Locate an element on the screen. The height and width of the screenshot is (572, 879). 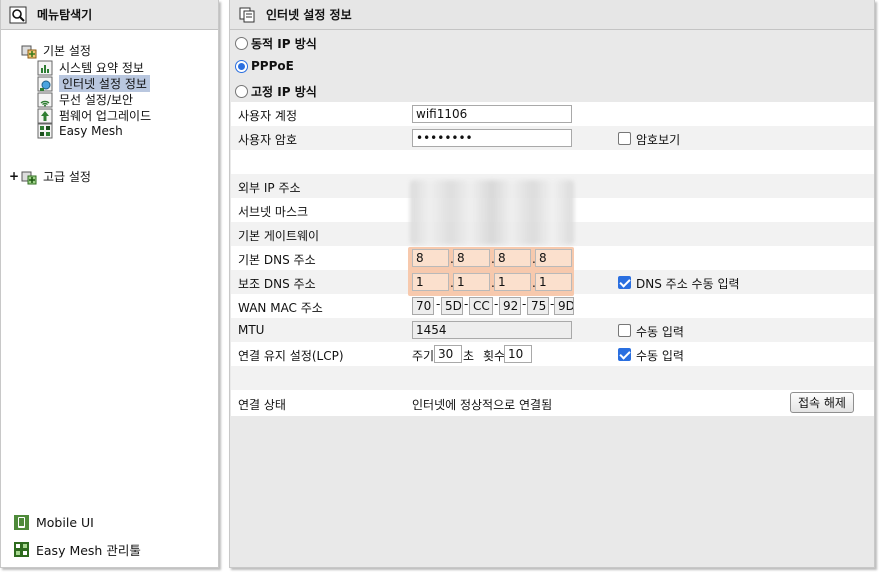
mode-pppoe: PPPoE is located at coordinates (264, 66).